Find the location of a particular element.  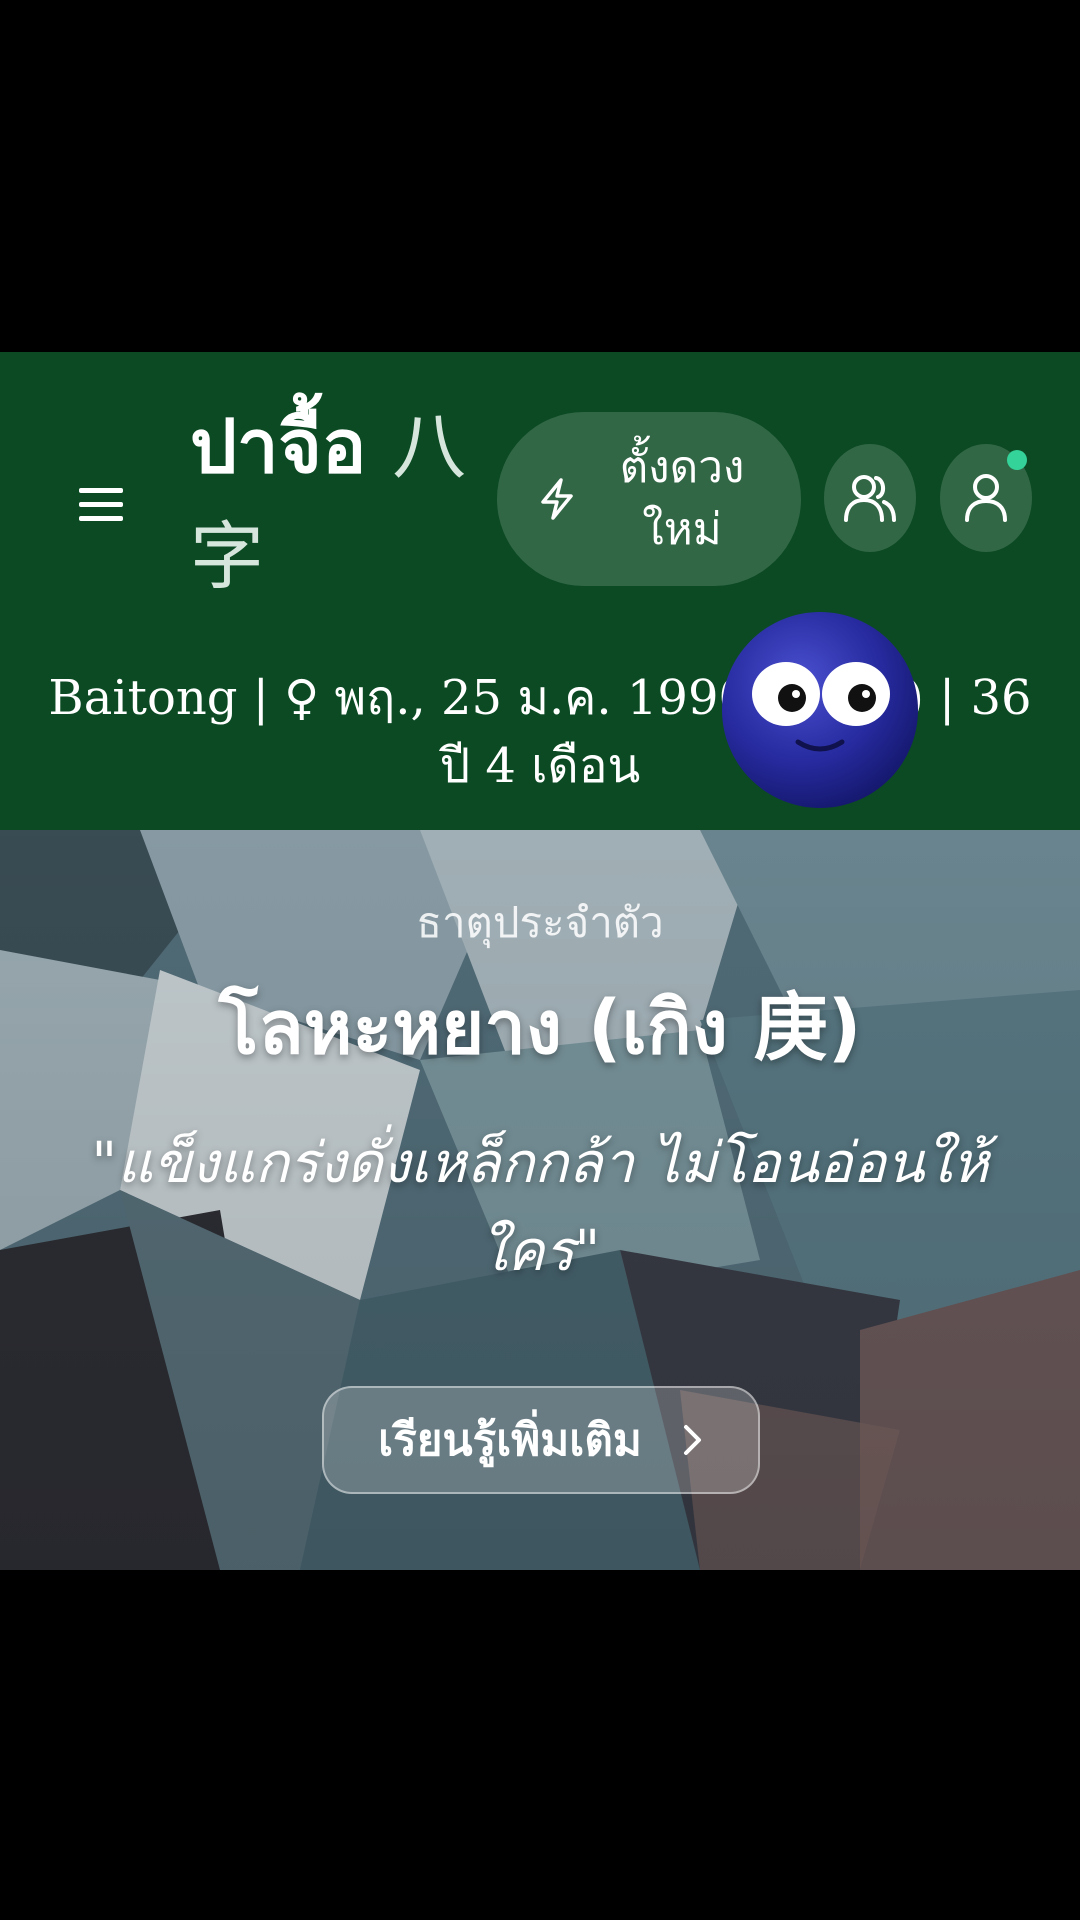

new-chart-label-line1: ตั้งดวง is located at coordinates (682, 467).